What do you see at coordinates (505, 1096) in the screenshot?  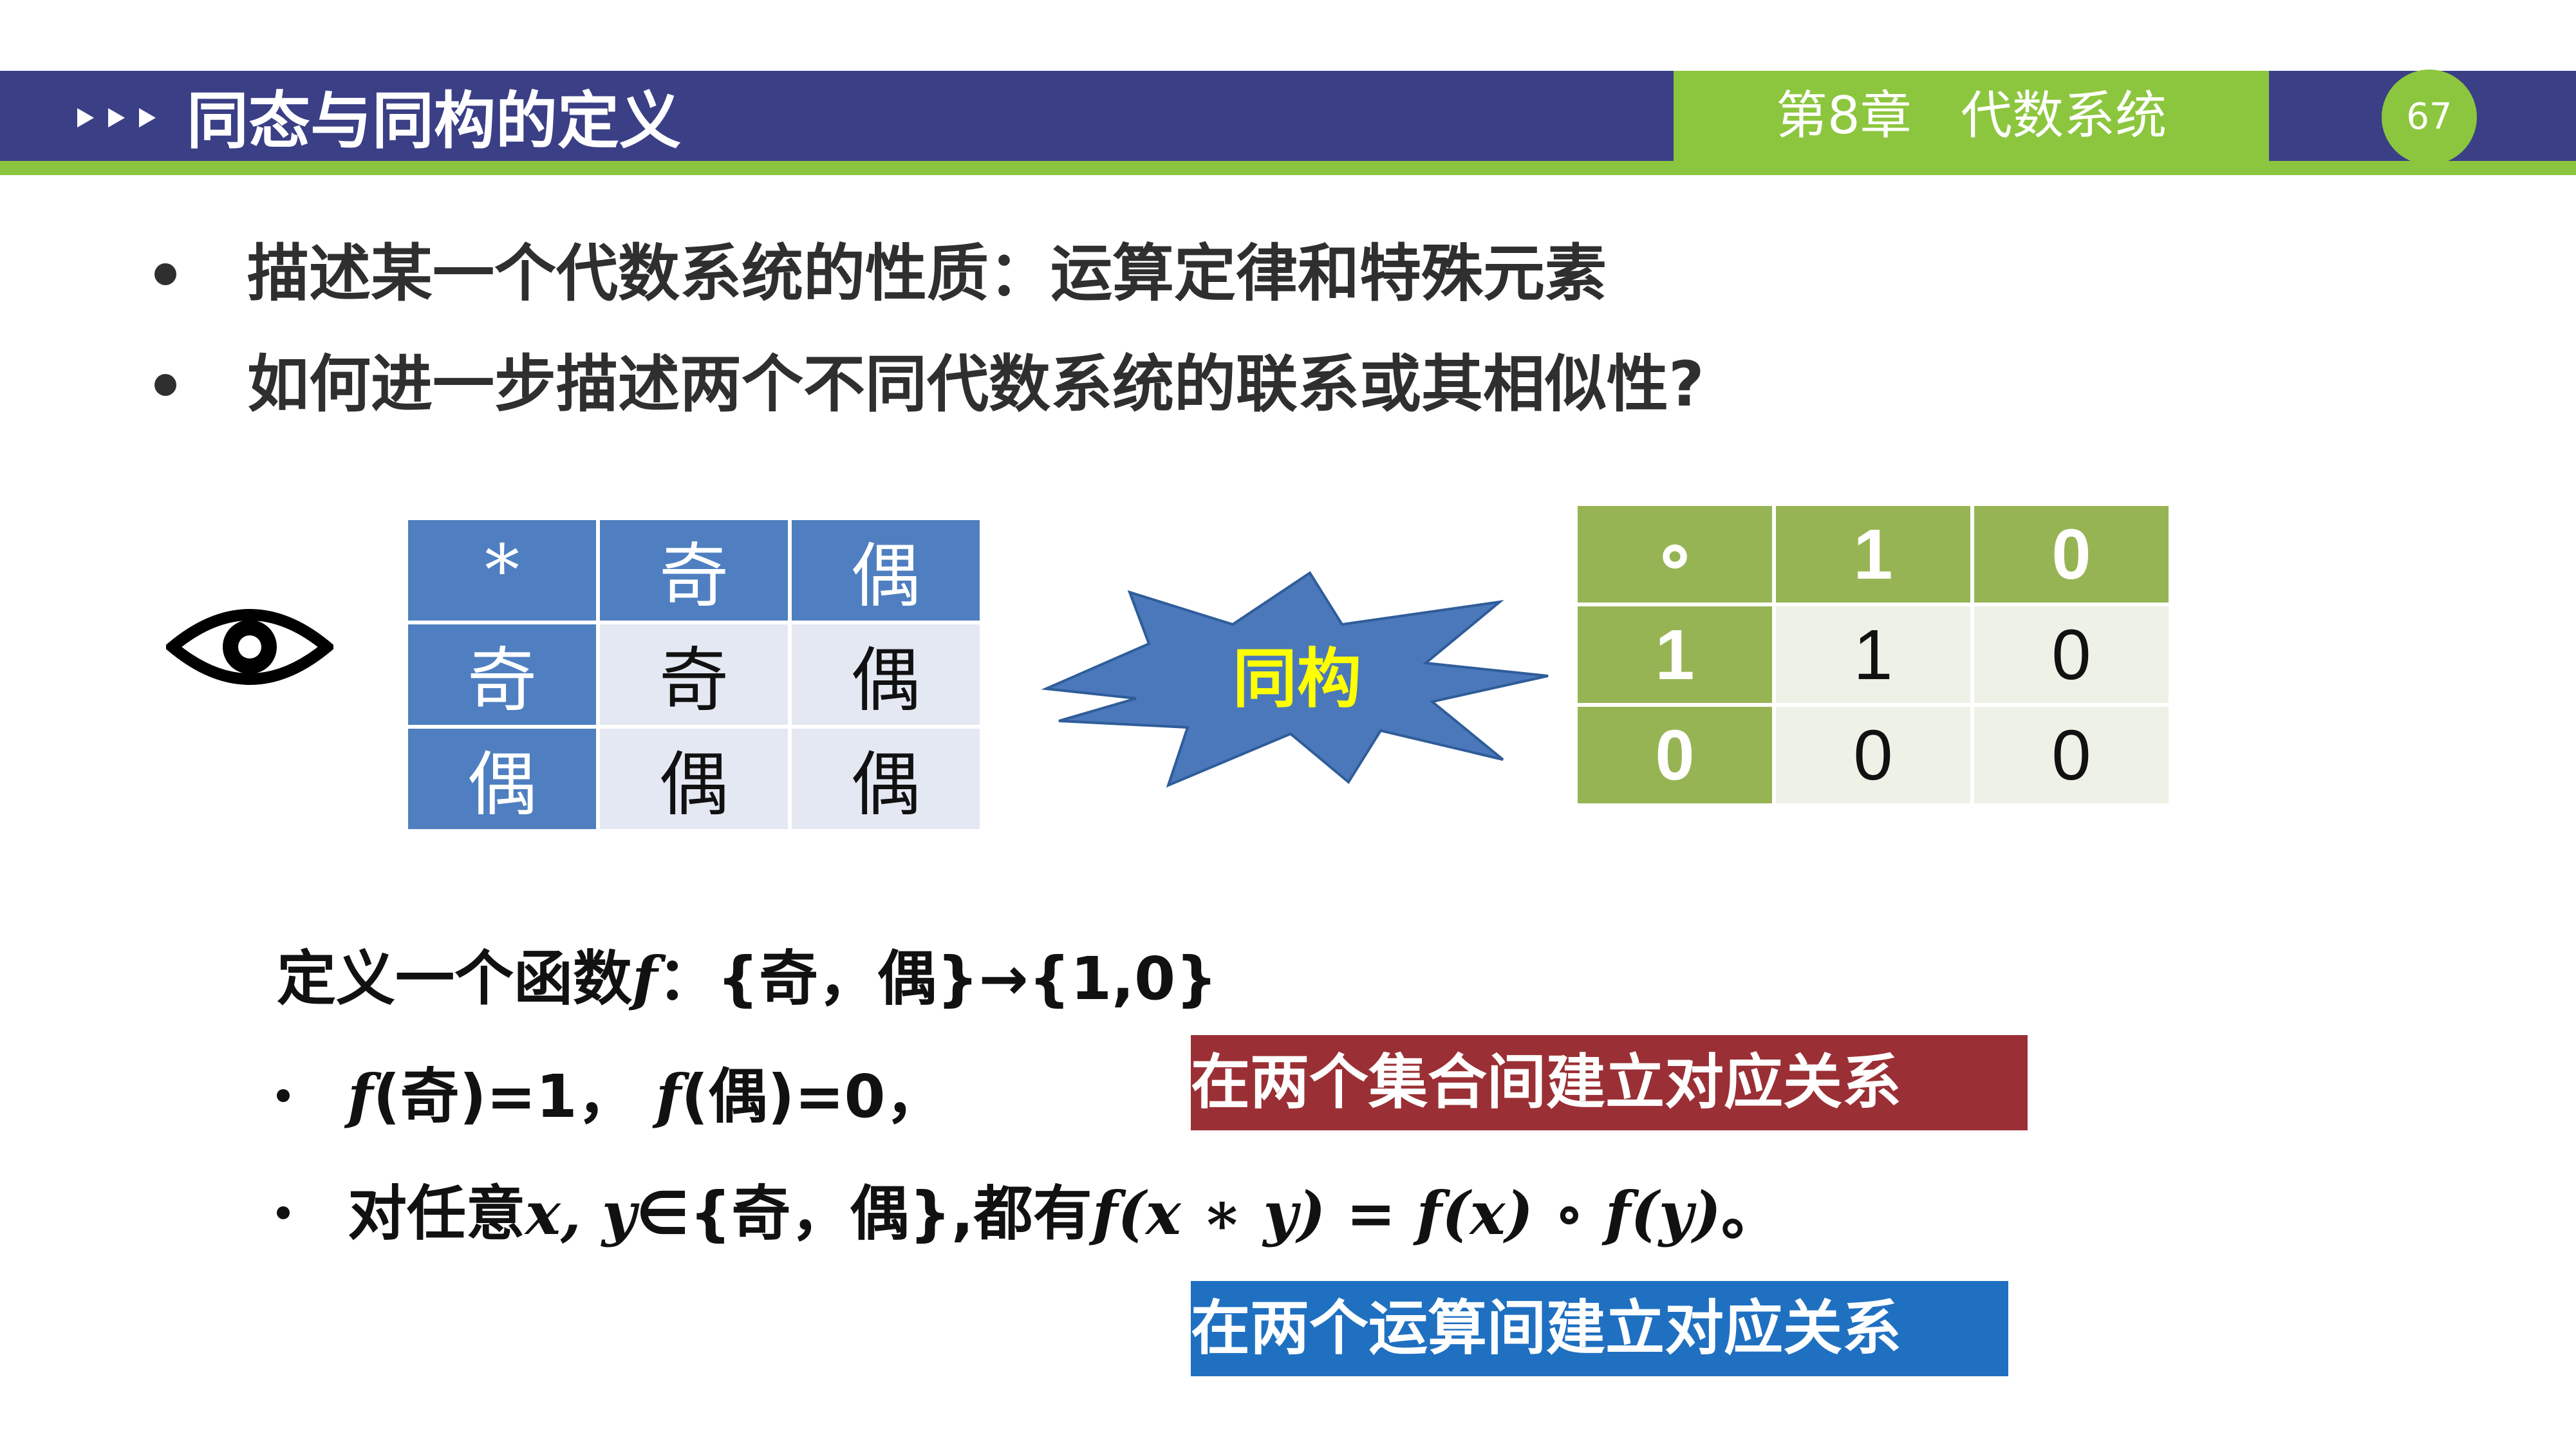 I see `mapping-odd: (奇)=1，` at bounding box center [505, 1096].